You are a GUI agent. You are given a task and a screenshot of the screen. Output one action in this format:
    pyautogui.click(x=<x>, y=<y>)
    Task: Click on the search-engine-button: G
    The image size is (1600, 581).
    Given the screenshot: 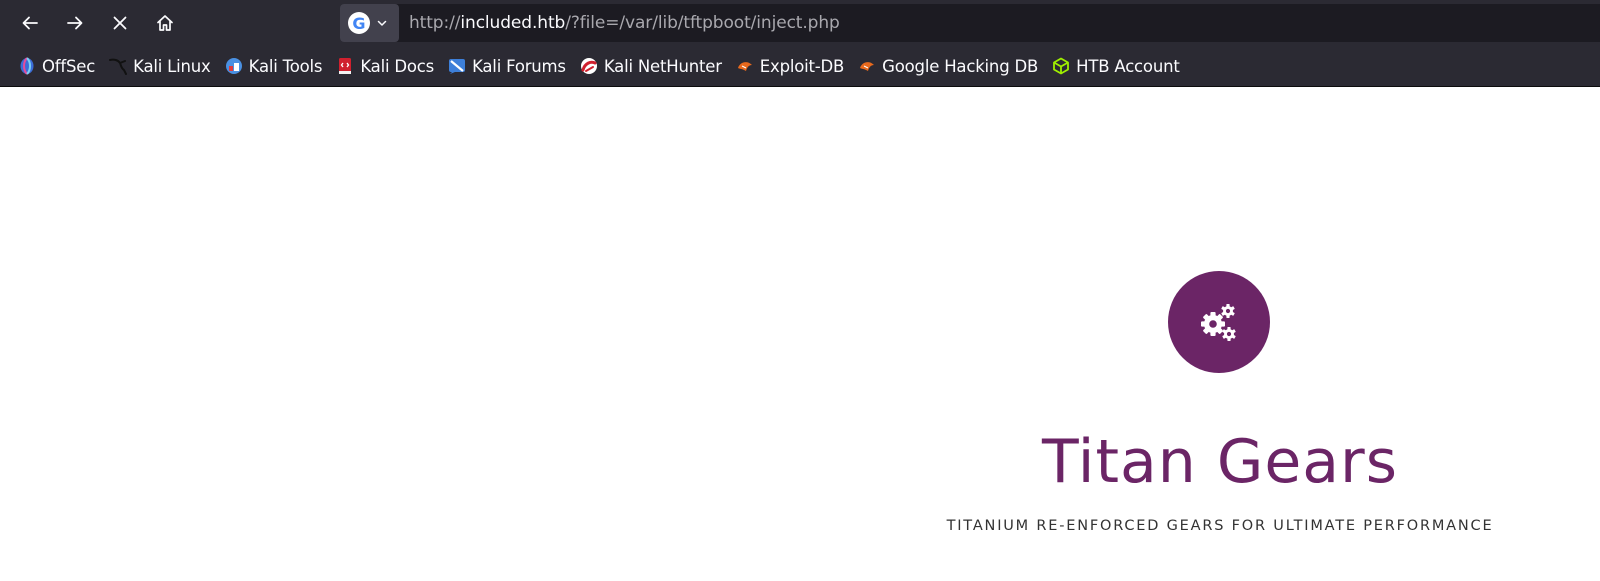 What is the action you would take?
    pyautogui.click(x=369, y=23)
    